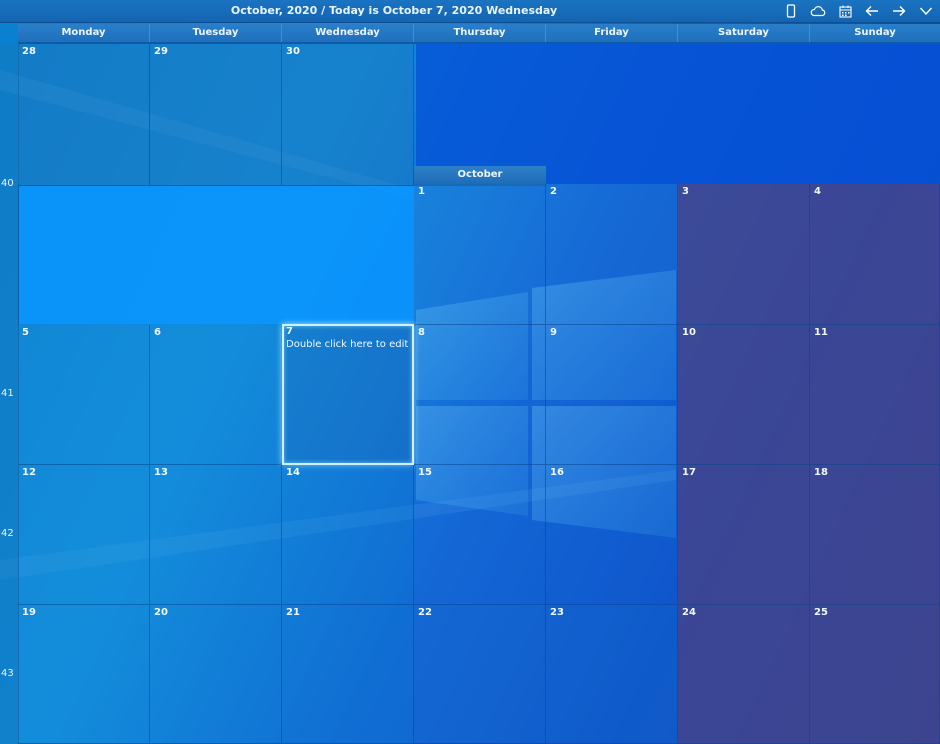 The image size is (940, 744). I want to click on week-number-column: 40 41 42 43, so click(9, 394).